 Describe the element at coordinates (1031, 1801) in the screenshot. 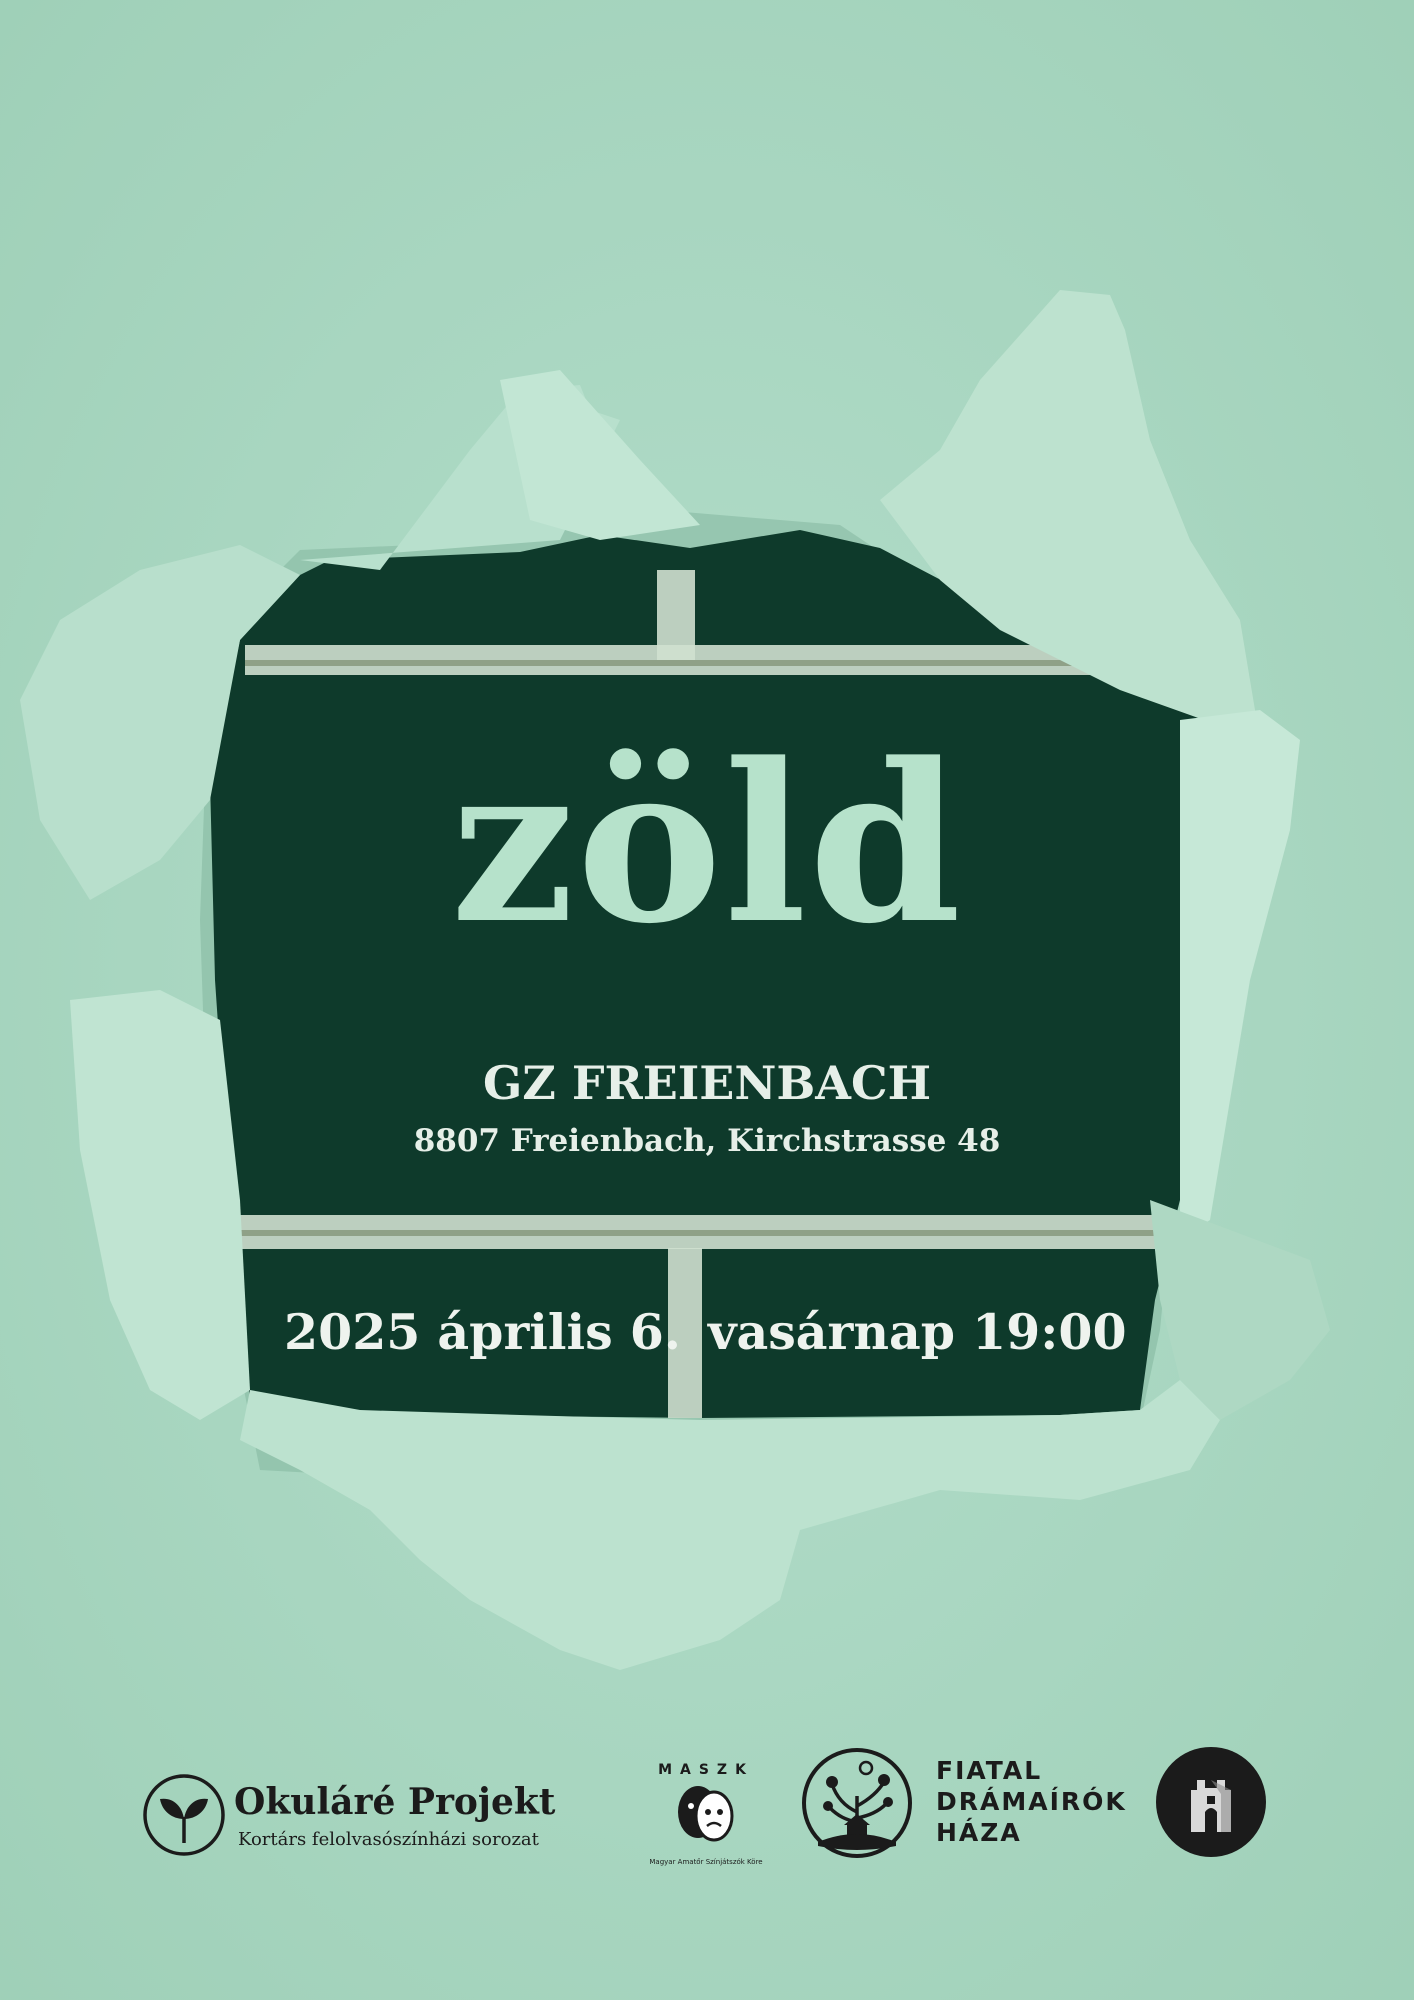

I see `fiatal-dramairok-haza-name: FIATAL DRÁMAÍRÓK HÁZA` at that location.